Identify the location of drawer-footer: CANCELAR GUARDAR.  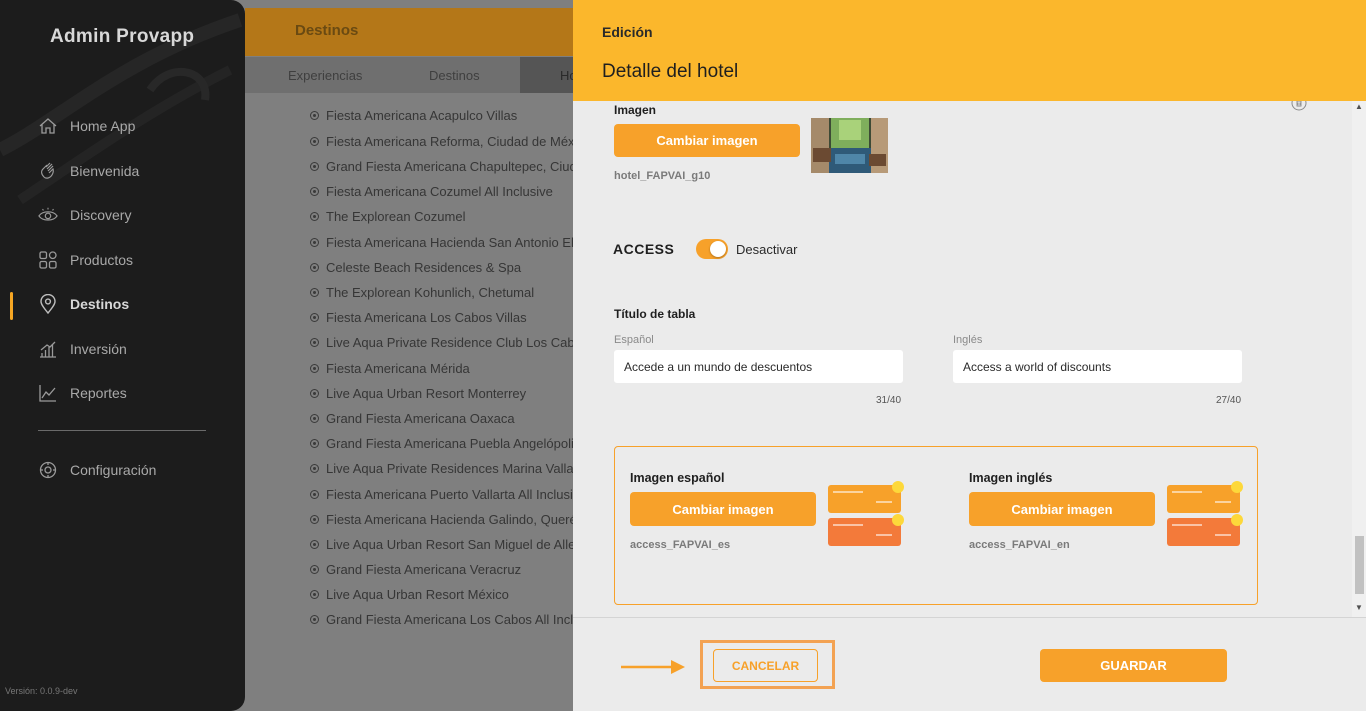
(969, 664).